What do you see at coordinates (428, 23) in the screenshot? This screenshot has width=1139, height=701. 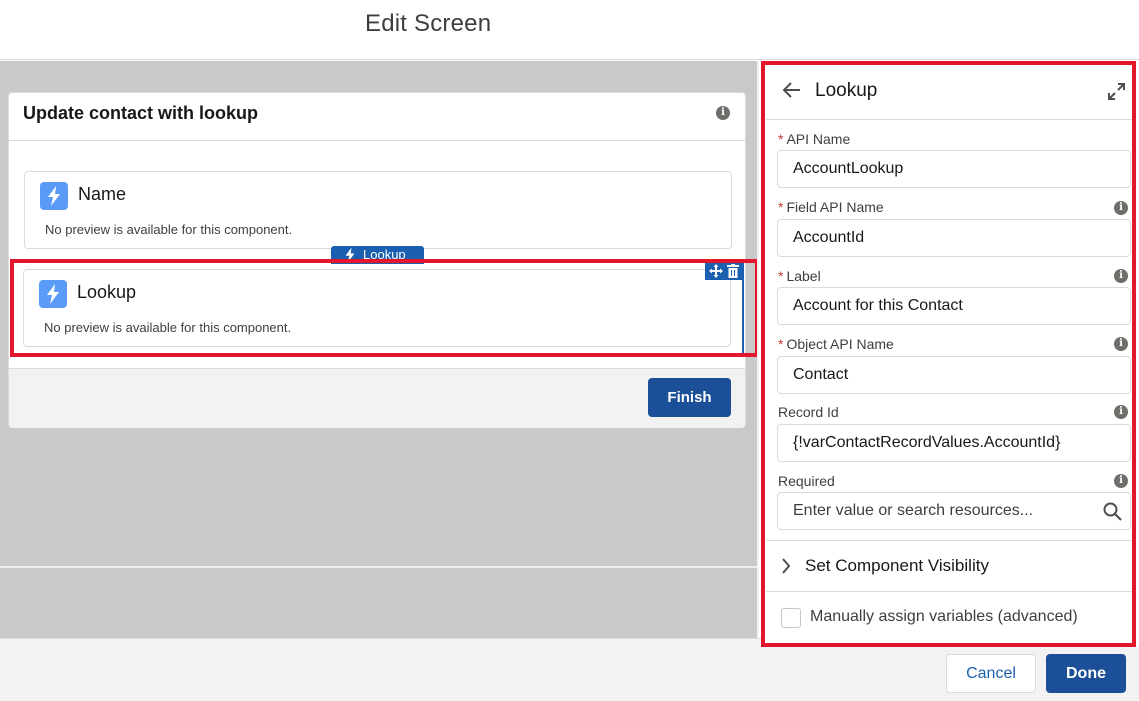 I see `modal-title: Edit Screen` at bounding box center [428, 23].